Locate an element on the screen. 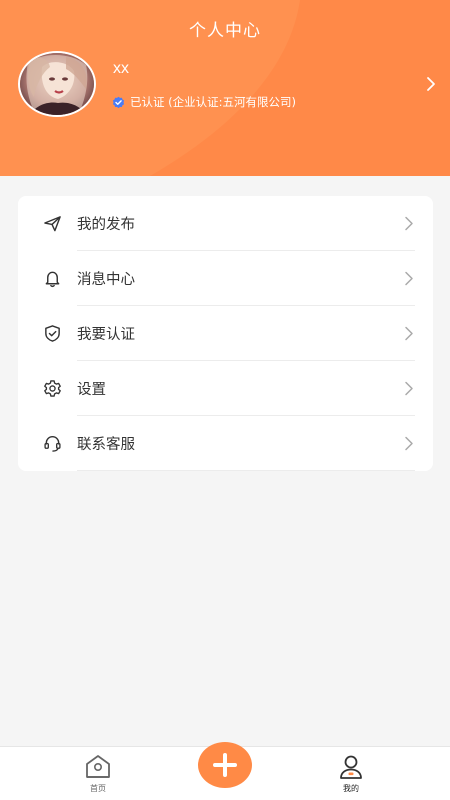  nav-item-label: 我的 is located at coordinates (351, 788).